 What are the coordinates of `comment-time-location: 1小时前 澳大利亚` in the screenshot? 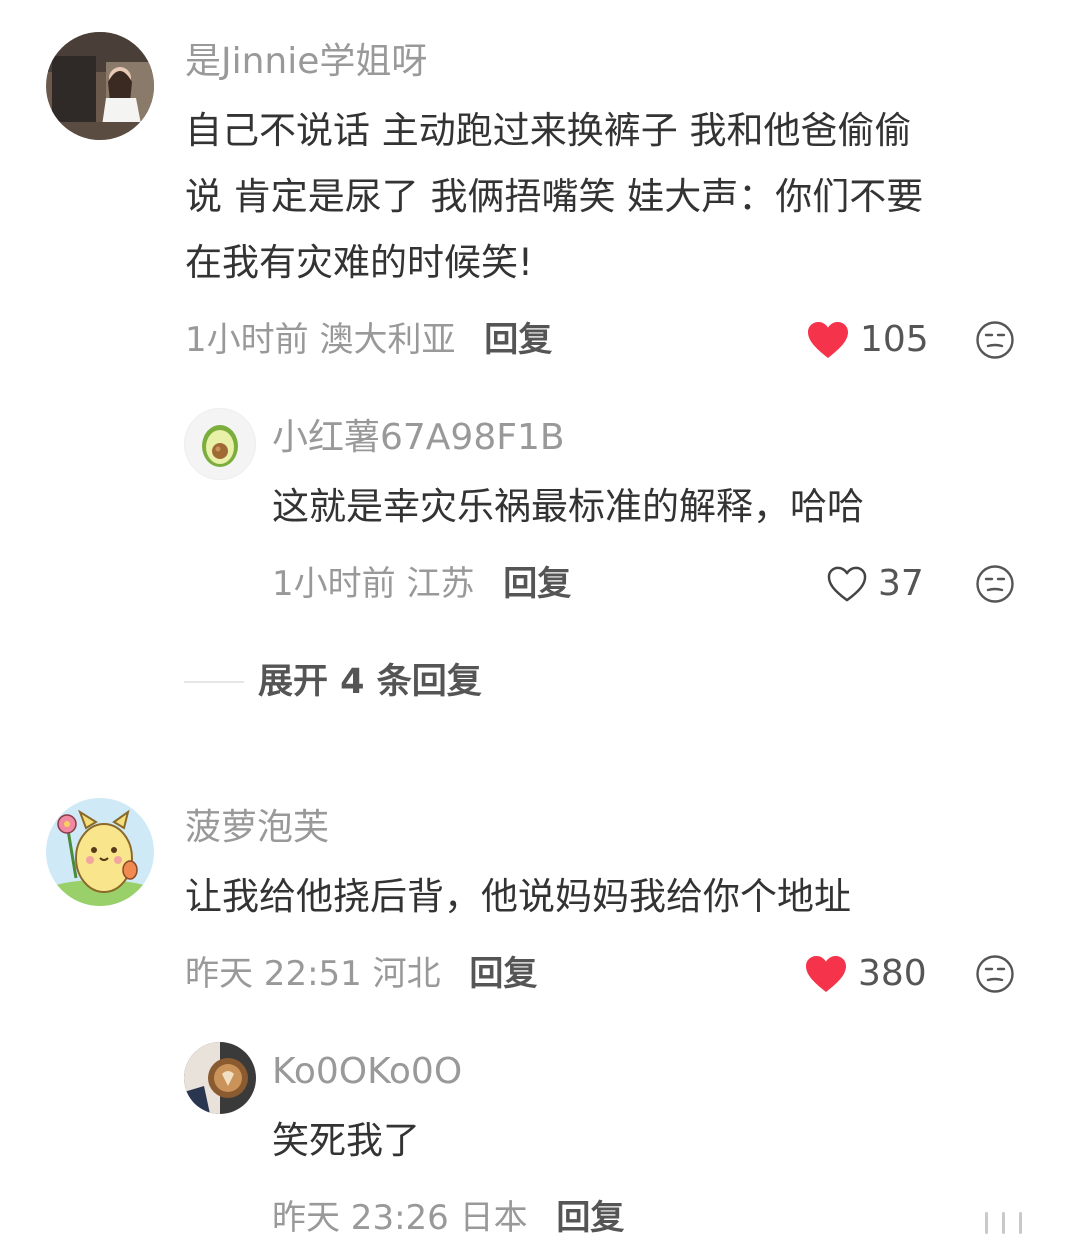 It's located at (320, 340).